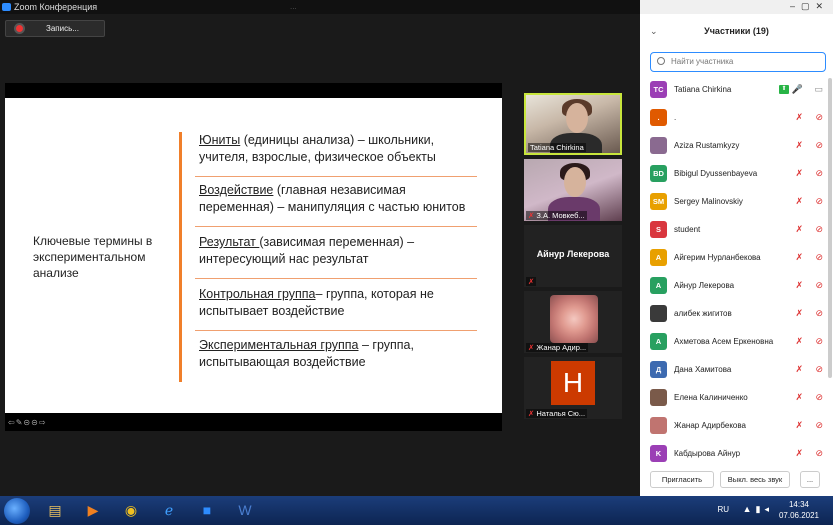 The image size is (833, 525). I want to click on participant-row: A Айгерим Нурланбекова ✗ ⊘, so click(736, 260).